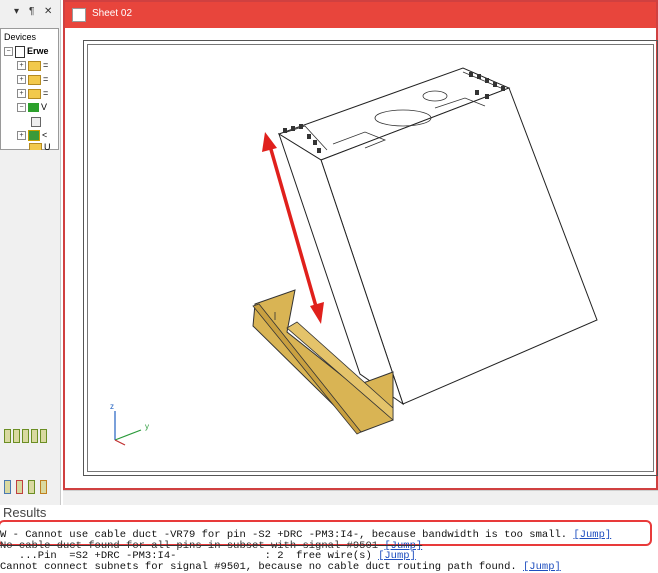 This screenshot has height=573, width=658. I want to click on devices-title: Devices, so click(20, 37).